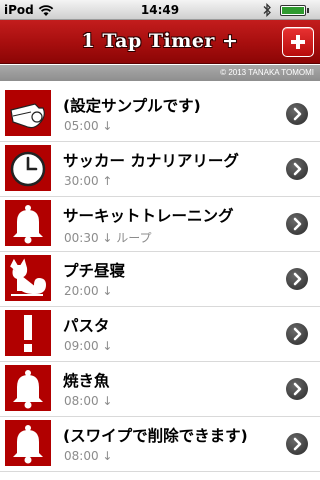  What do you see at coordinates (293, 10) in the screenshot?
I see `battery-icon` at bounding box center [293, 10].